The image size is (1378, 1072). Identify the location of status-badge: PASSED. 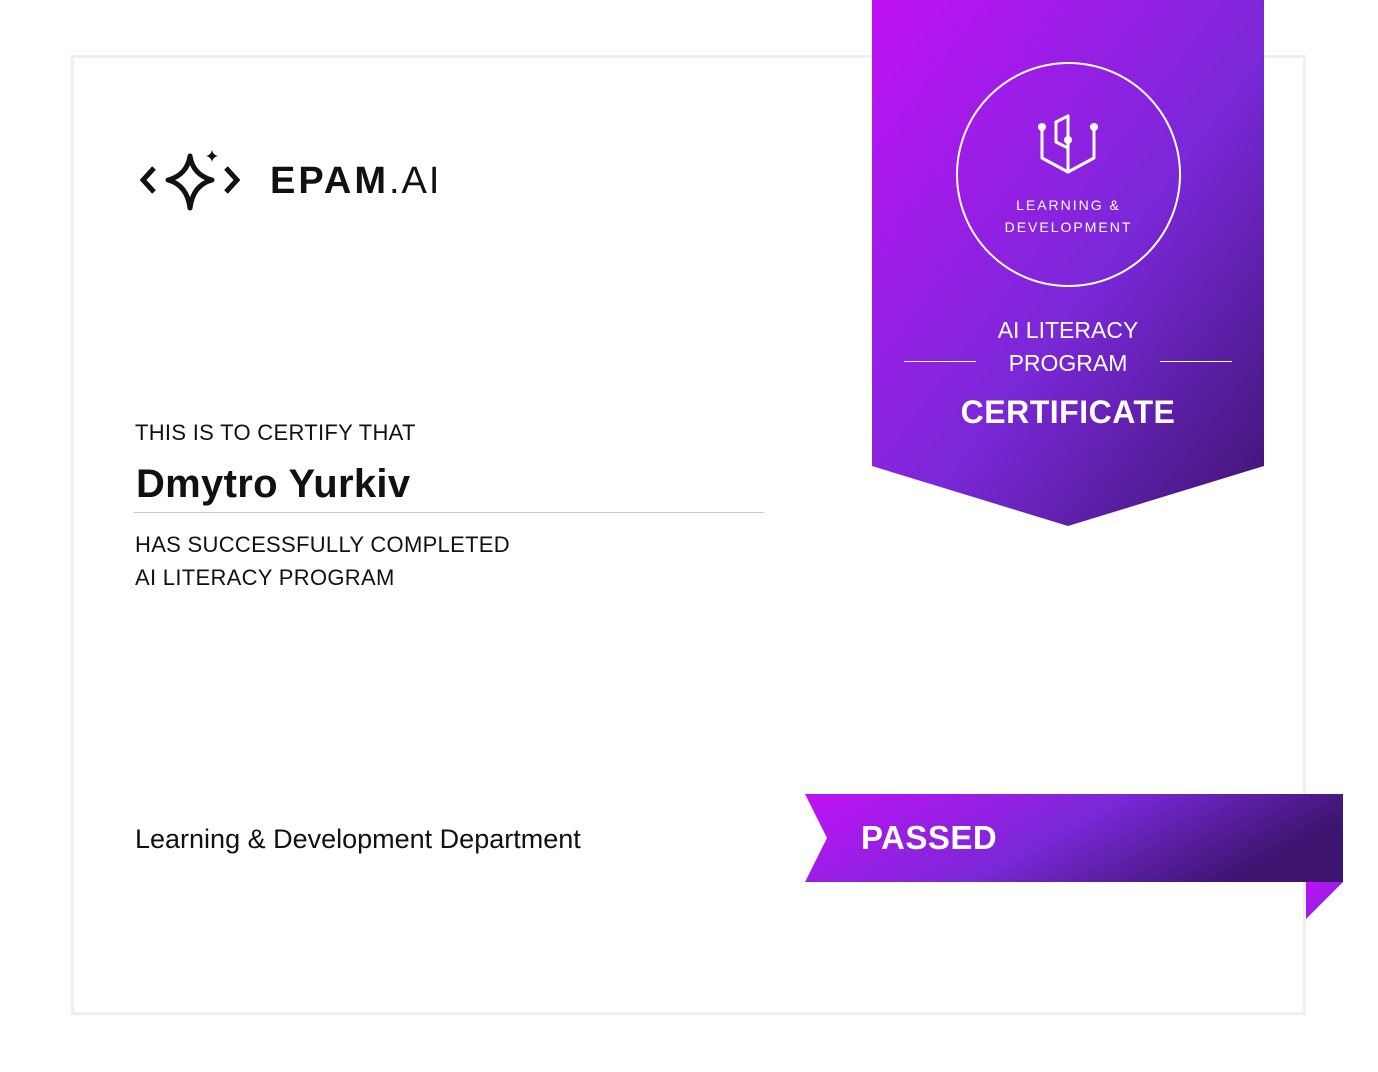
(929, 837).